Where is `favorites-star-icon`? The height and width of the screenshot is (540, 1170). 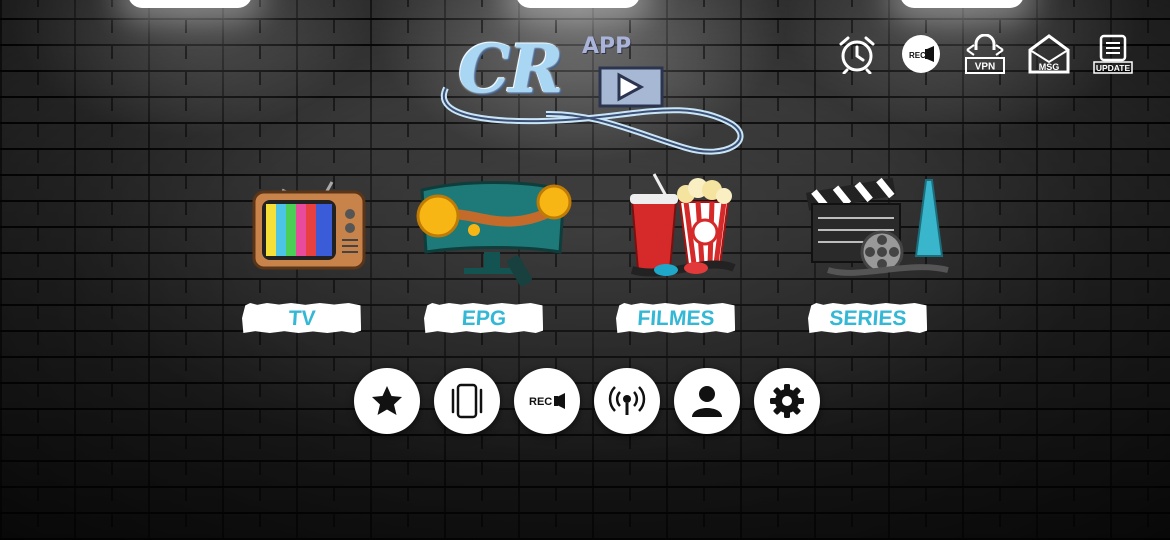 favorites-star-icon is located at coordinates (387, 400).